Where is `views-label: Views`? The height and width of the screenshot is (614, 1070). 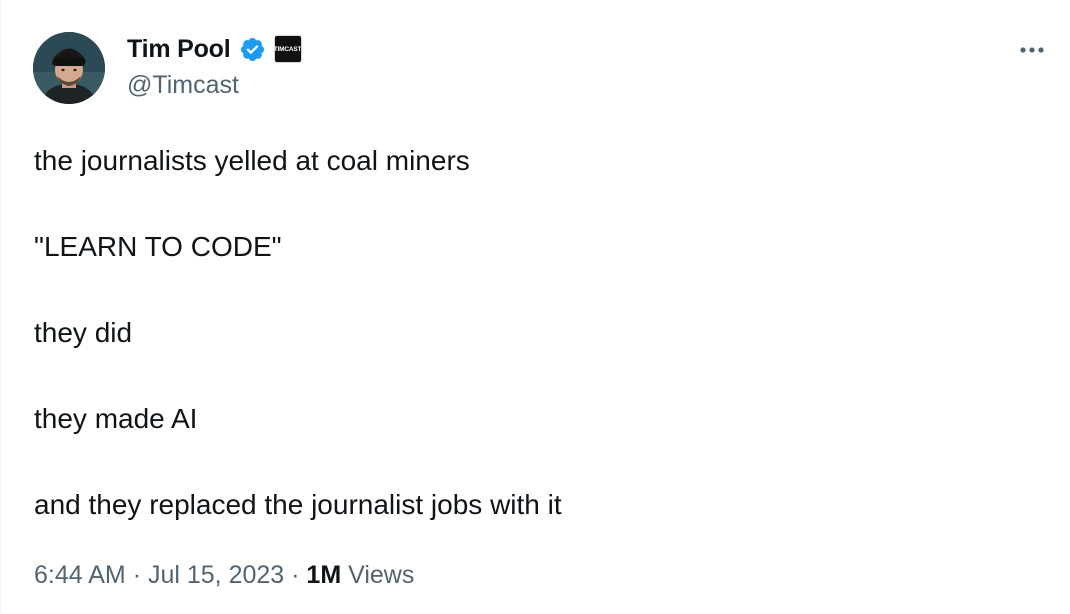
views-label: Views is located at coordinates (381, 575).